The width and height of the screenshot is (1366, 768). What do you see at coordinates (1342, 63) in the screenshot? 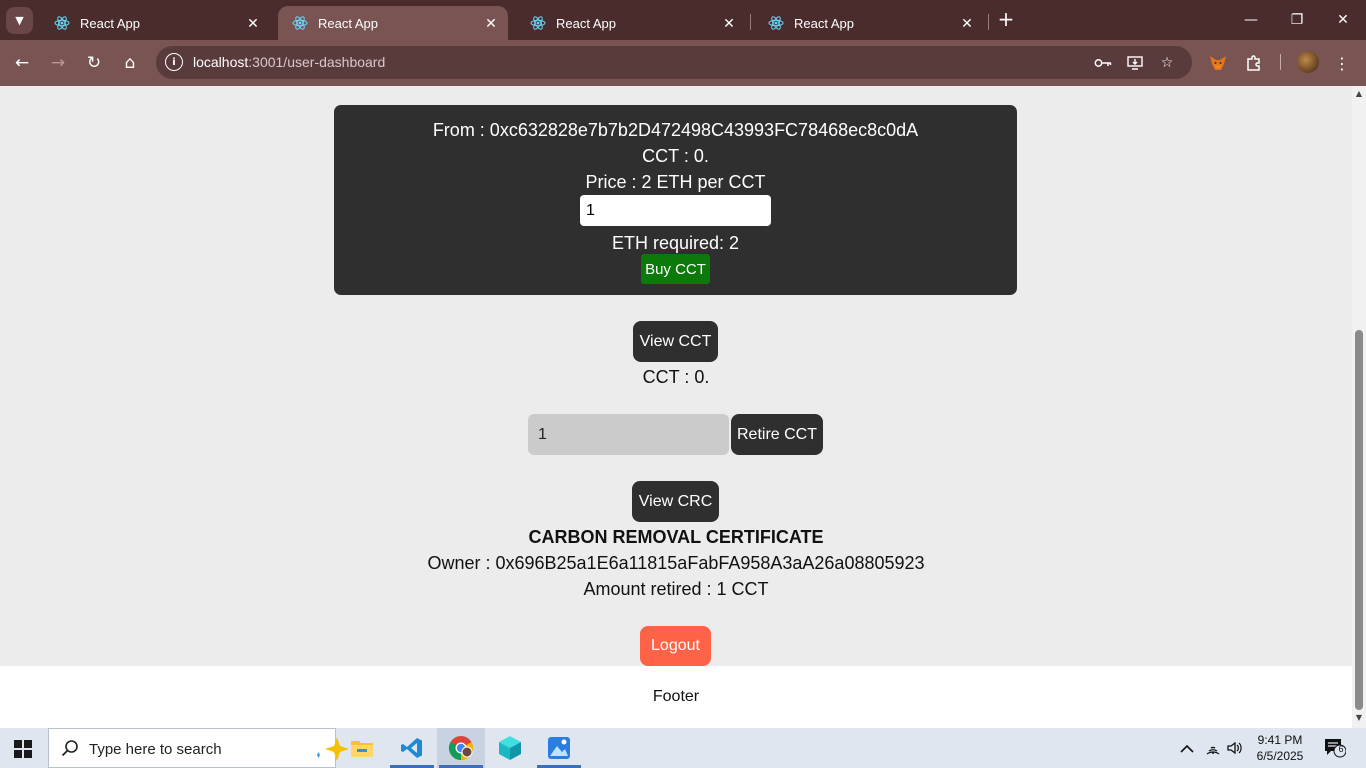
I see `browser-menu-kebab-icon: ⋮` at bounding box center [1342, 63].